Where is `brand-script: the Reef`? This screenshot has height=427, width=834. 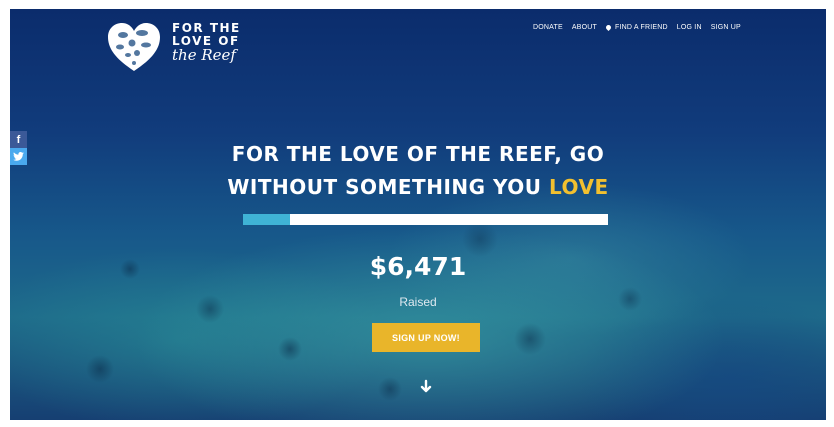 brand-script: the Reef is located at coordinates (204, 55).